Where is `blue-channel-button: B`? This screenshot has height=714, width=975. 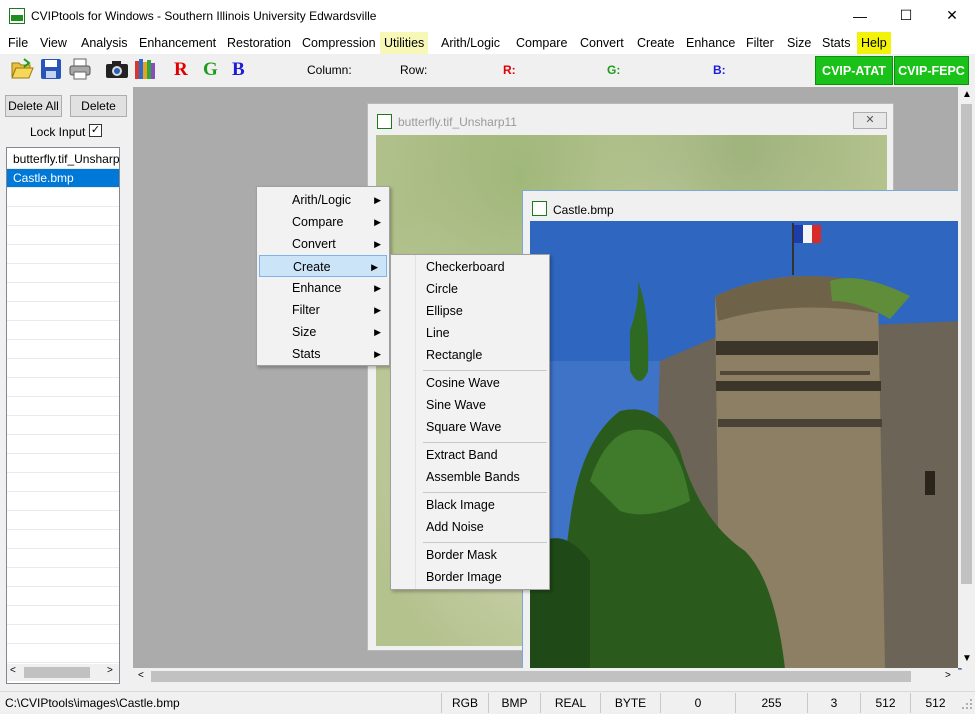
blue-channel-button: B is located at coordinates (238, 70).